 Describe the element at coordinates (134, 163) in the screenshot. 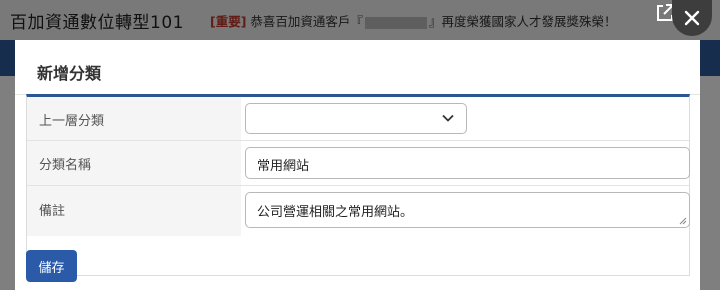

I see `label-cell: 分類名稱` at that location.